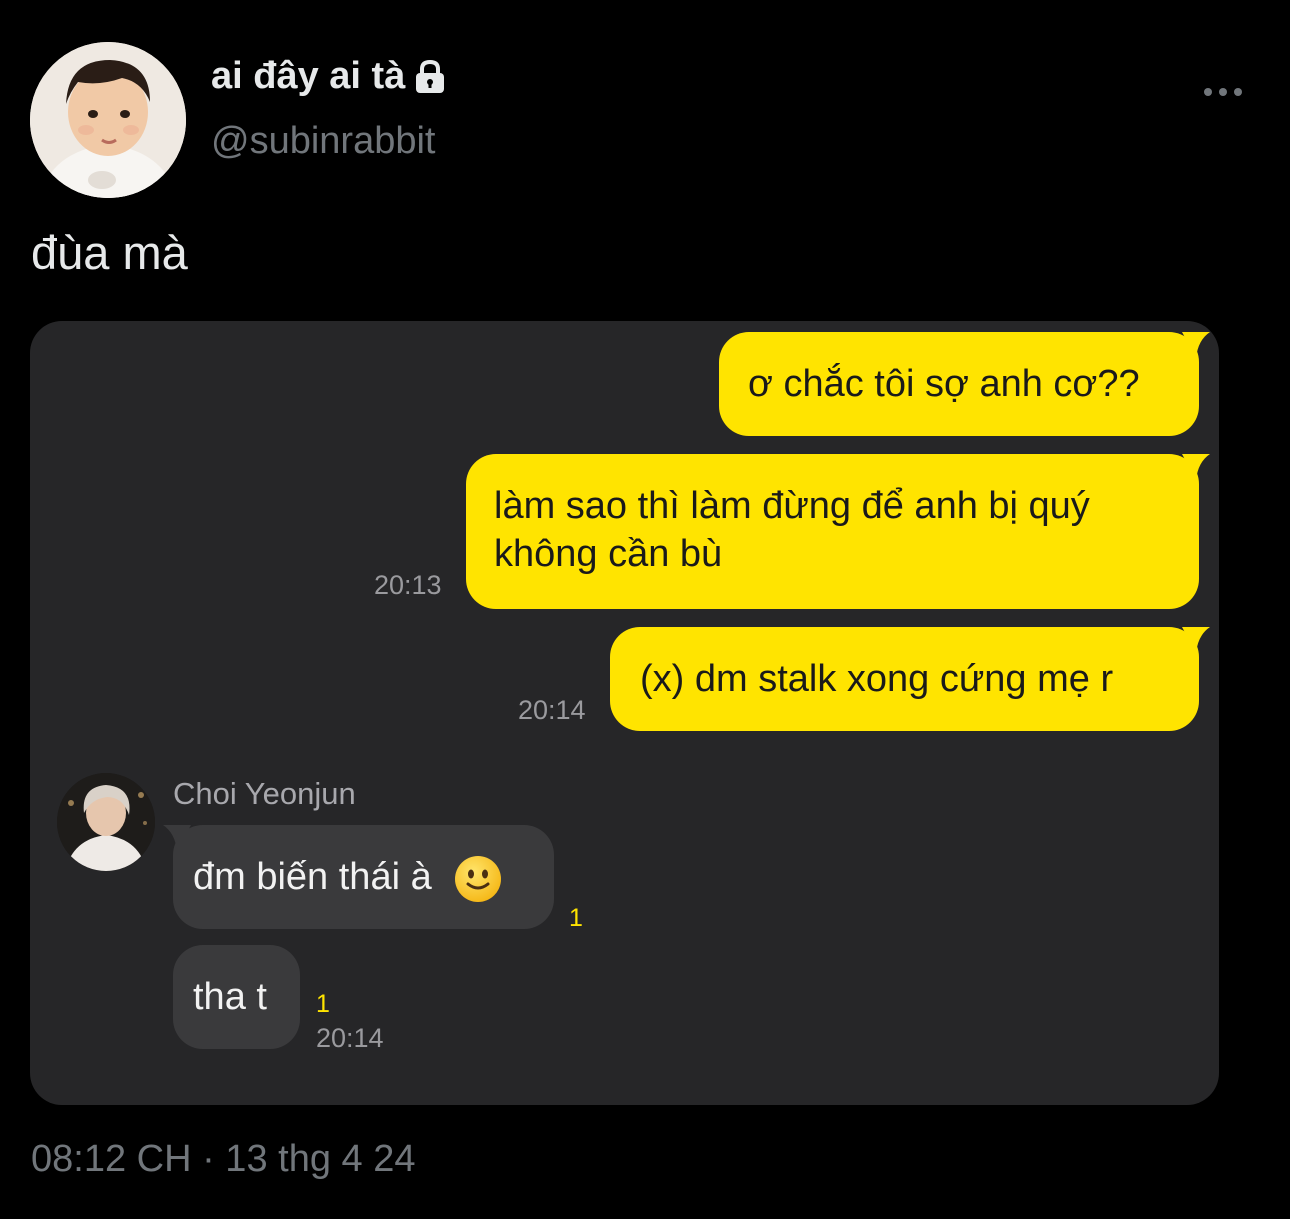 The width and height of the screenshot is (1290, 1219). Describe the element at coordinates (308, 76) in the screenshot. I see `display-name-text: ai đây ai tà` at that location.